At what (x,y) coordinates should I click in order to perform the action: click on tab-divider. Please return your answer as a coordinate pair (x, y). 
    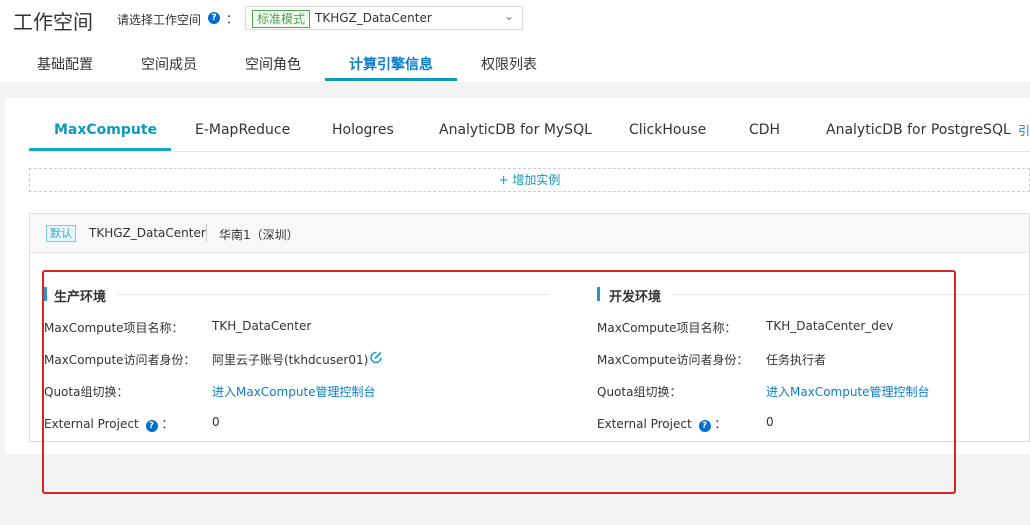
    Looking at the image, I should click on (529, 151).